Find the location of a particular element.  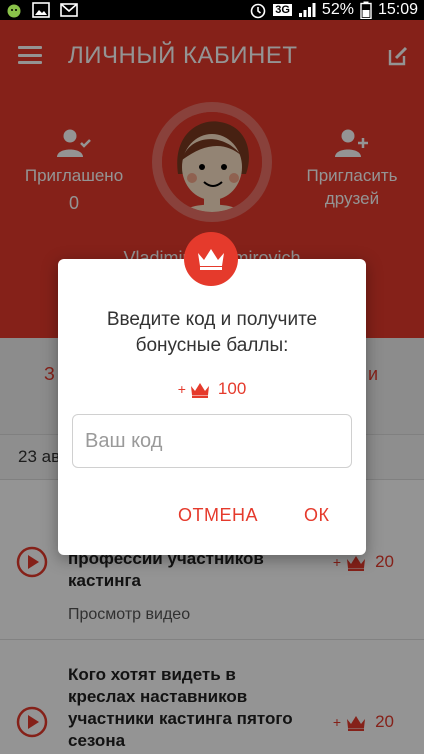

signal-icon is located at coordinates (307, 10).